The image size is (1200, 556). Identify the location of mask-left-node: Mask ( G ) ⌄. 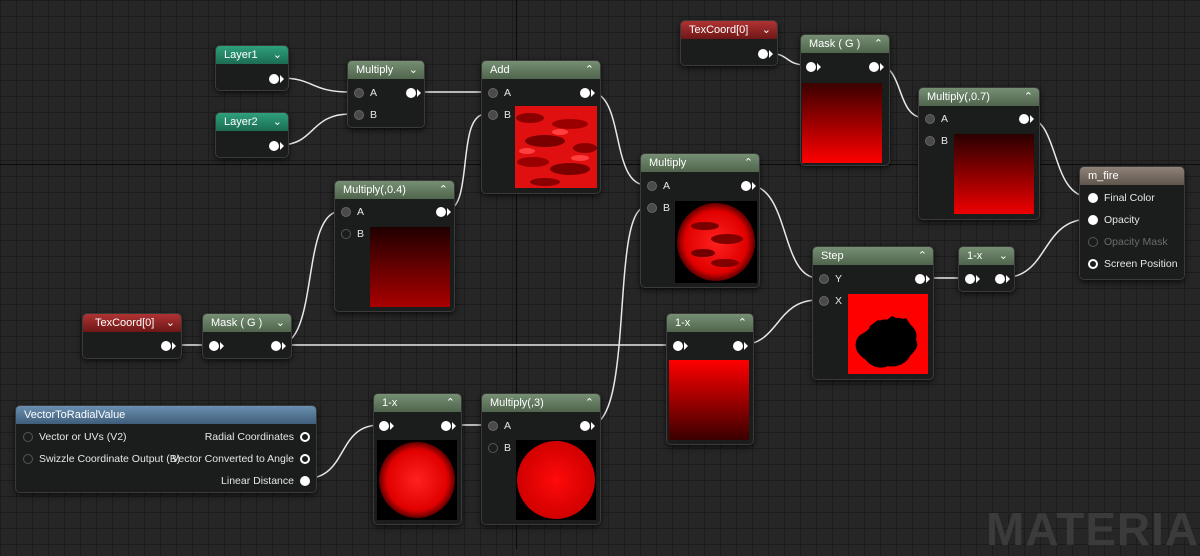
(247, 336).